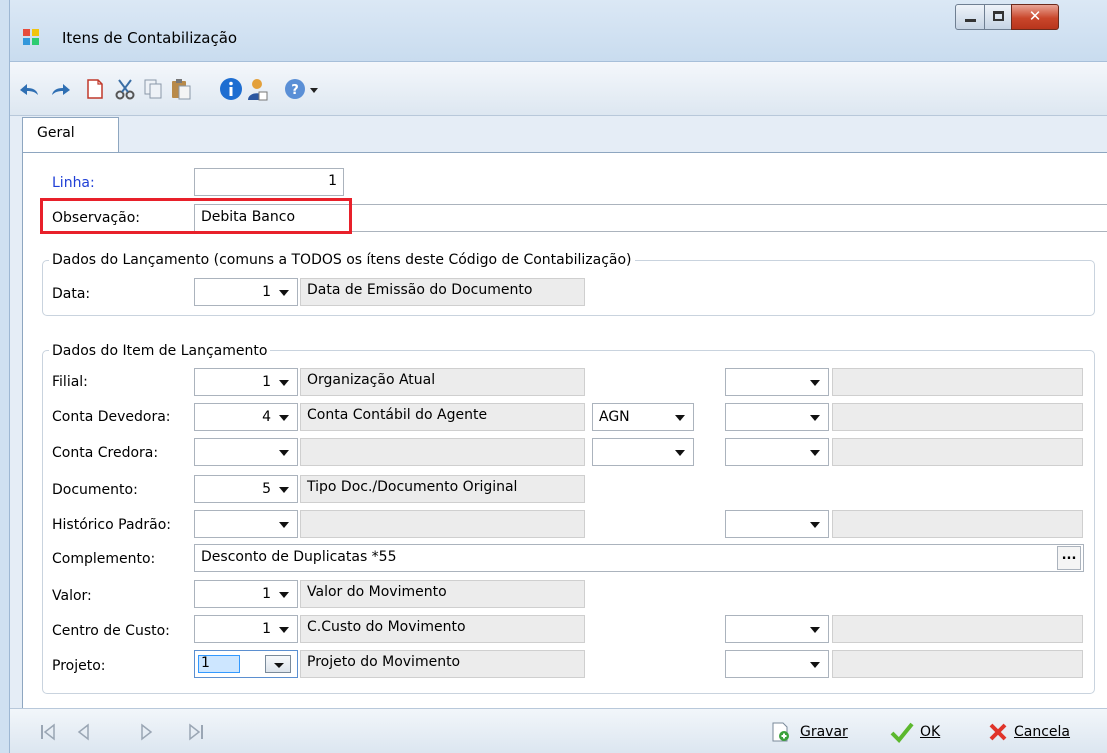 The image size is (1107, 753). What do you see at coordinates (246, 382) in the screenshot?
I see `filial-select: 1` at bounding box center [246, 382].